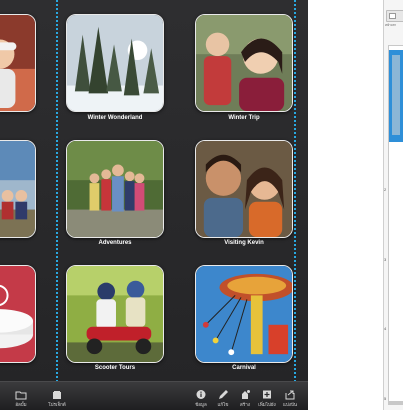  I want to click on page-sheet, so click(396, 223).